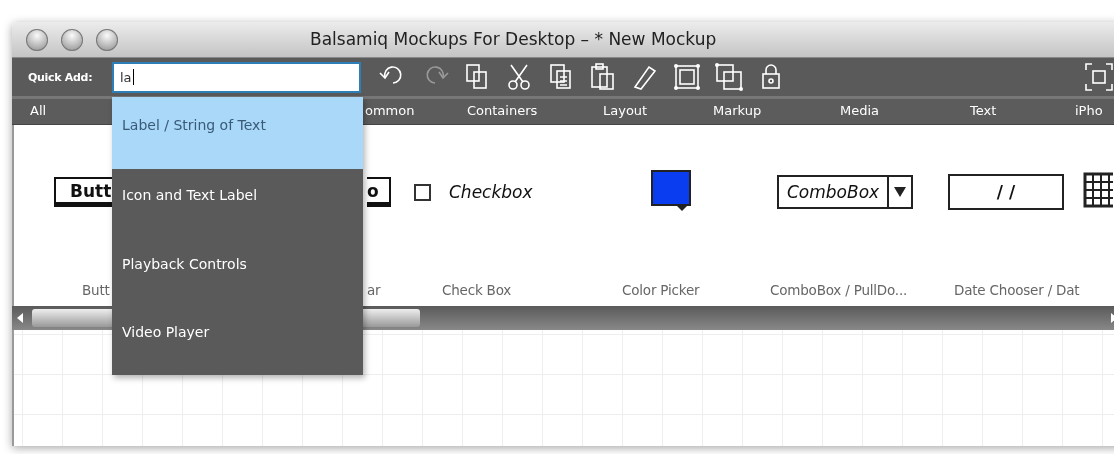  Describe the element at coordinates (729, 77) in the screenshot. I see `ungroup-icon` at that location.